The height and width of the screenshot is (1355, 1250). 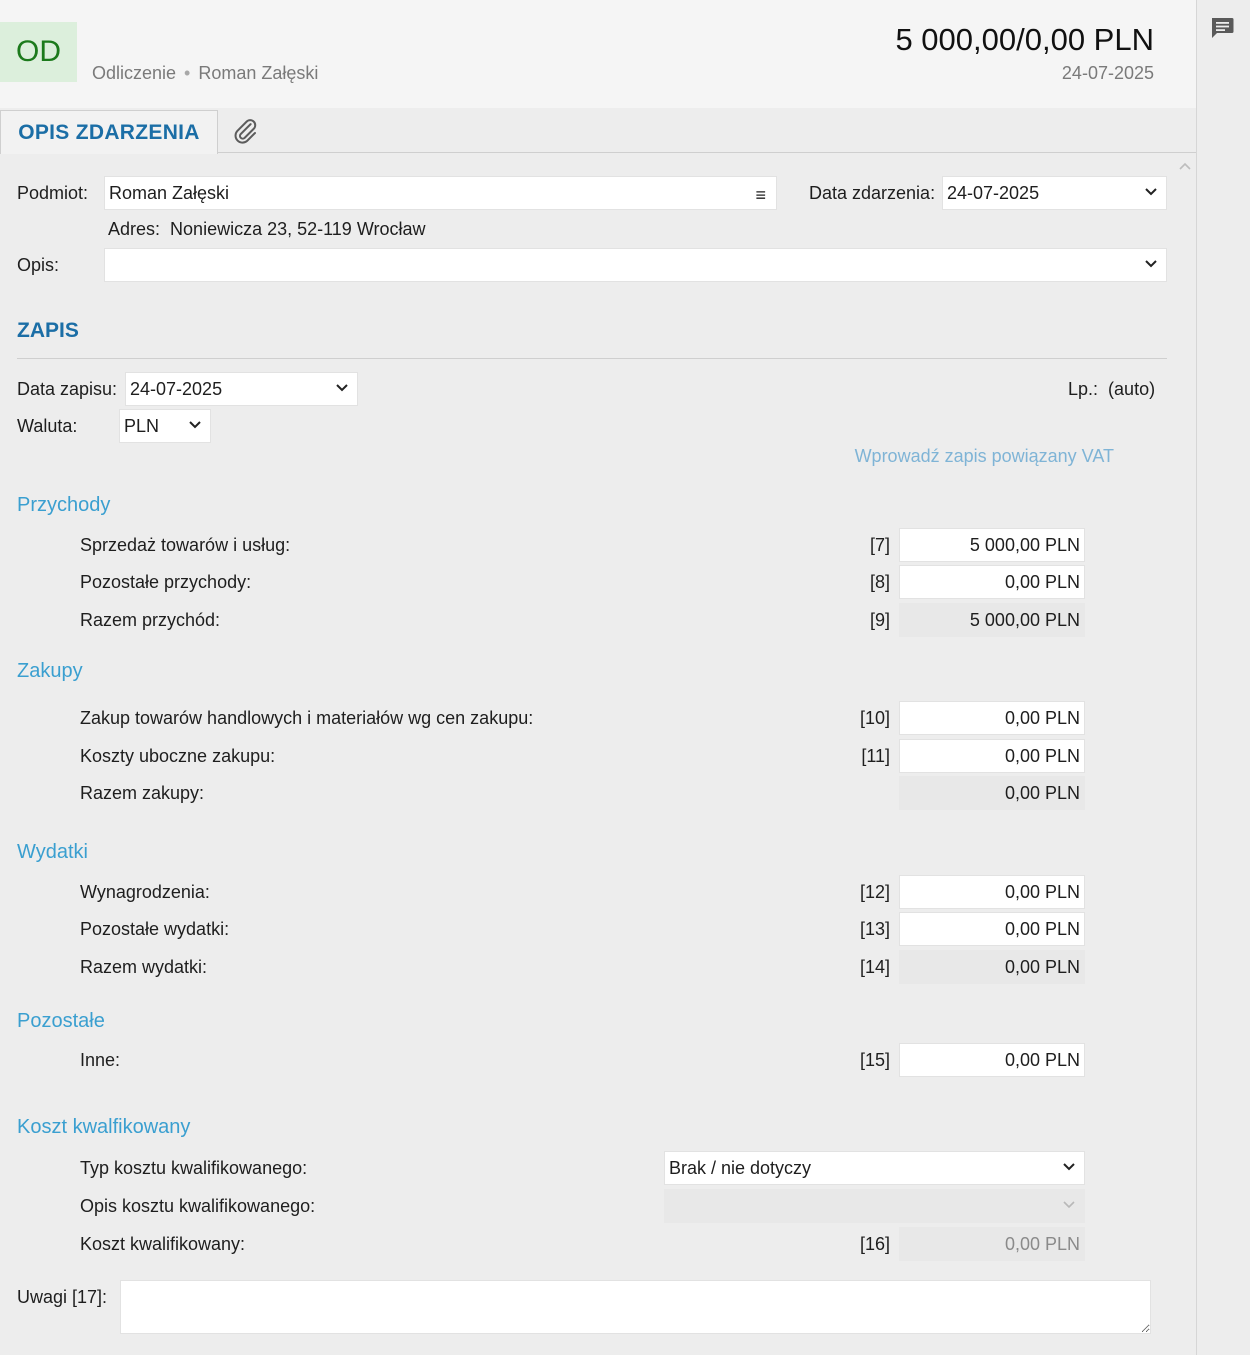 What do you see at coordinates (50, 671) in the screenshot?
I see `purchases-group-title: Zakupy` at bounding box center [50, 671].